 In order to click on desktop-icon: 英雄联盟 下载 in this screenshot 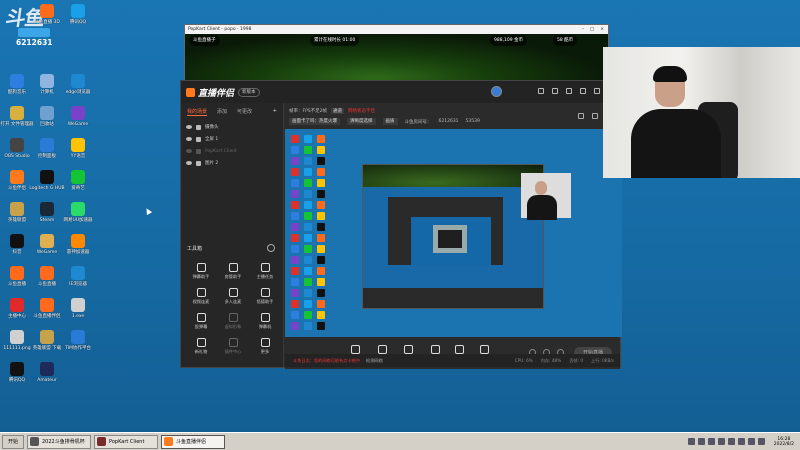, I will do `click(47, 340)`.